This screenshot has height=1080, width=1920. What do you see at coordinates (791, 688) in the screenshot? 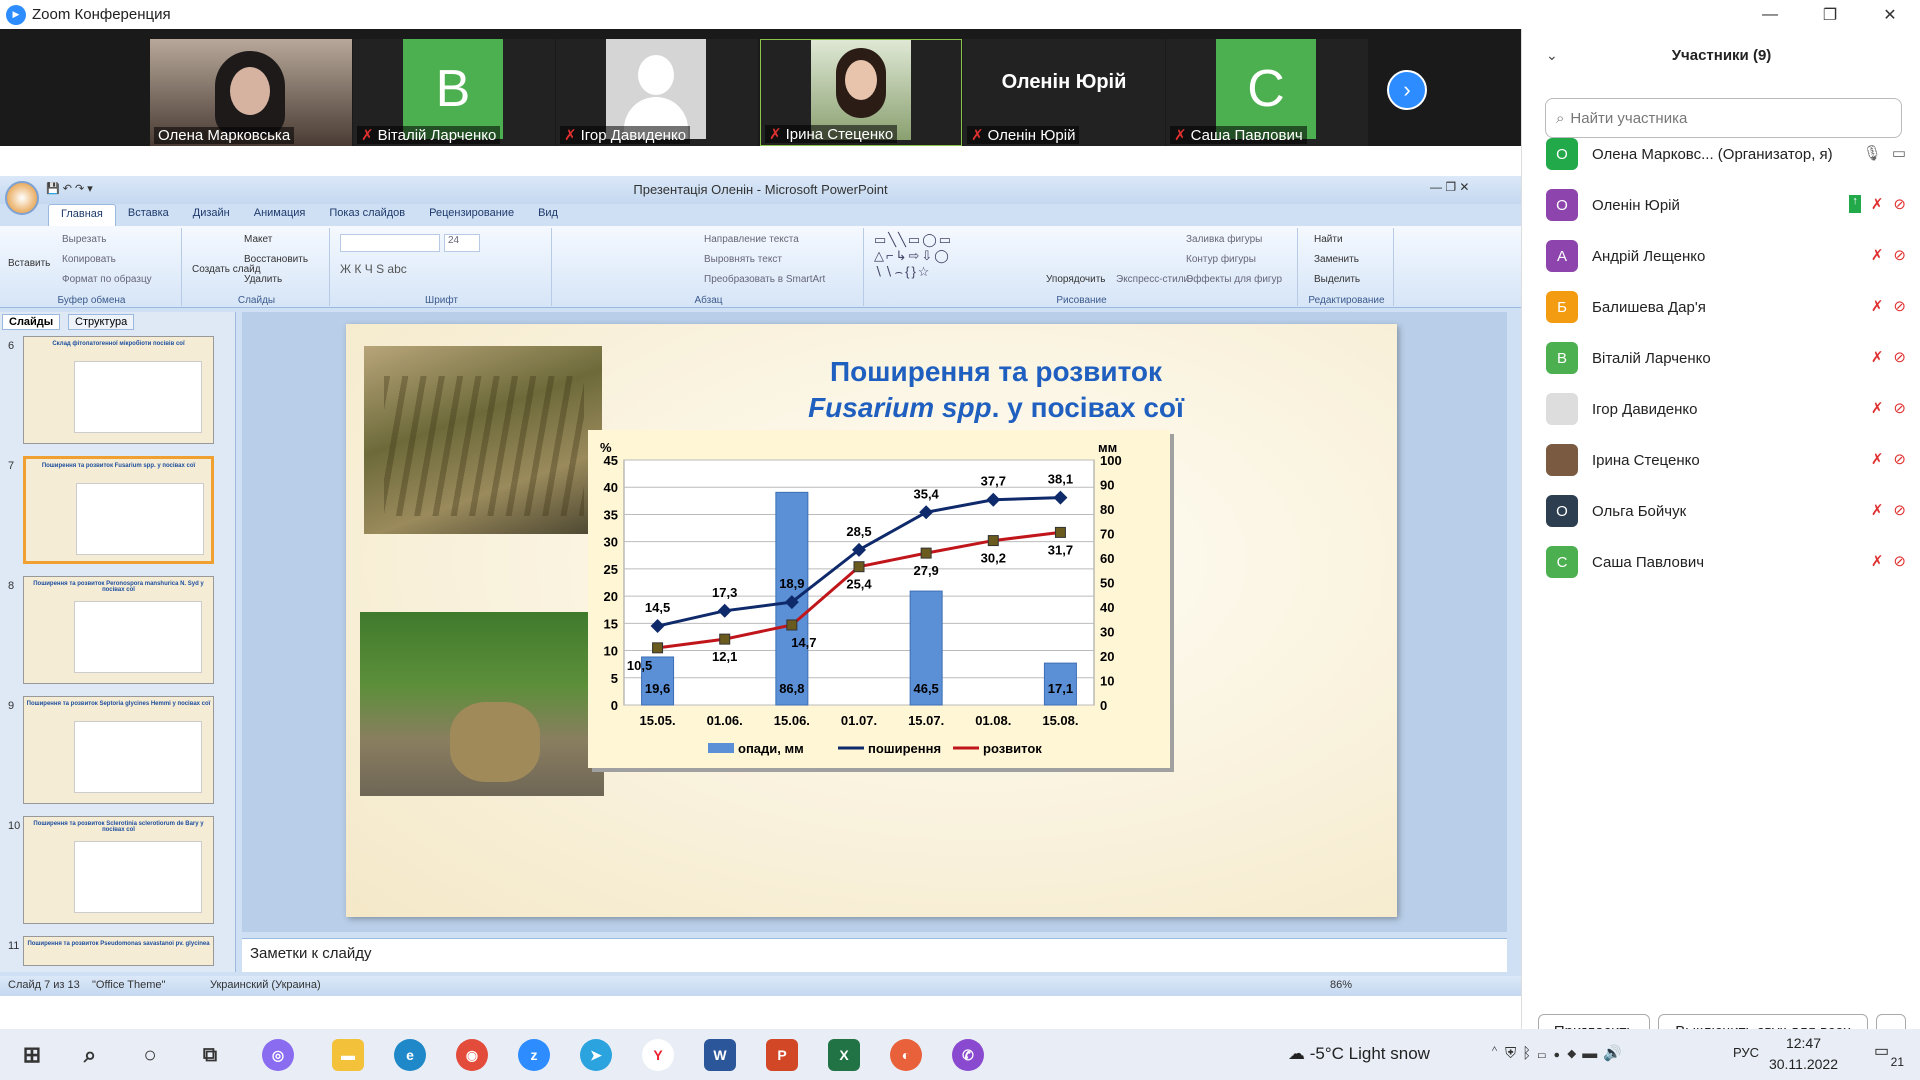
I see `bar-label: 86,8` at bounding box center [791, 688].